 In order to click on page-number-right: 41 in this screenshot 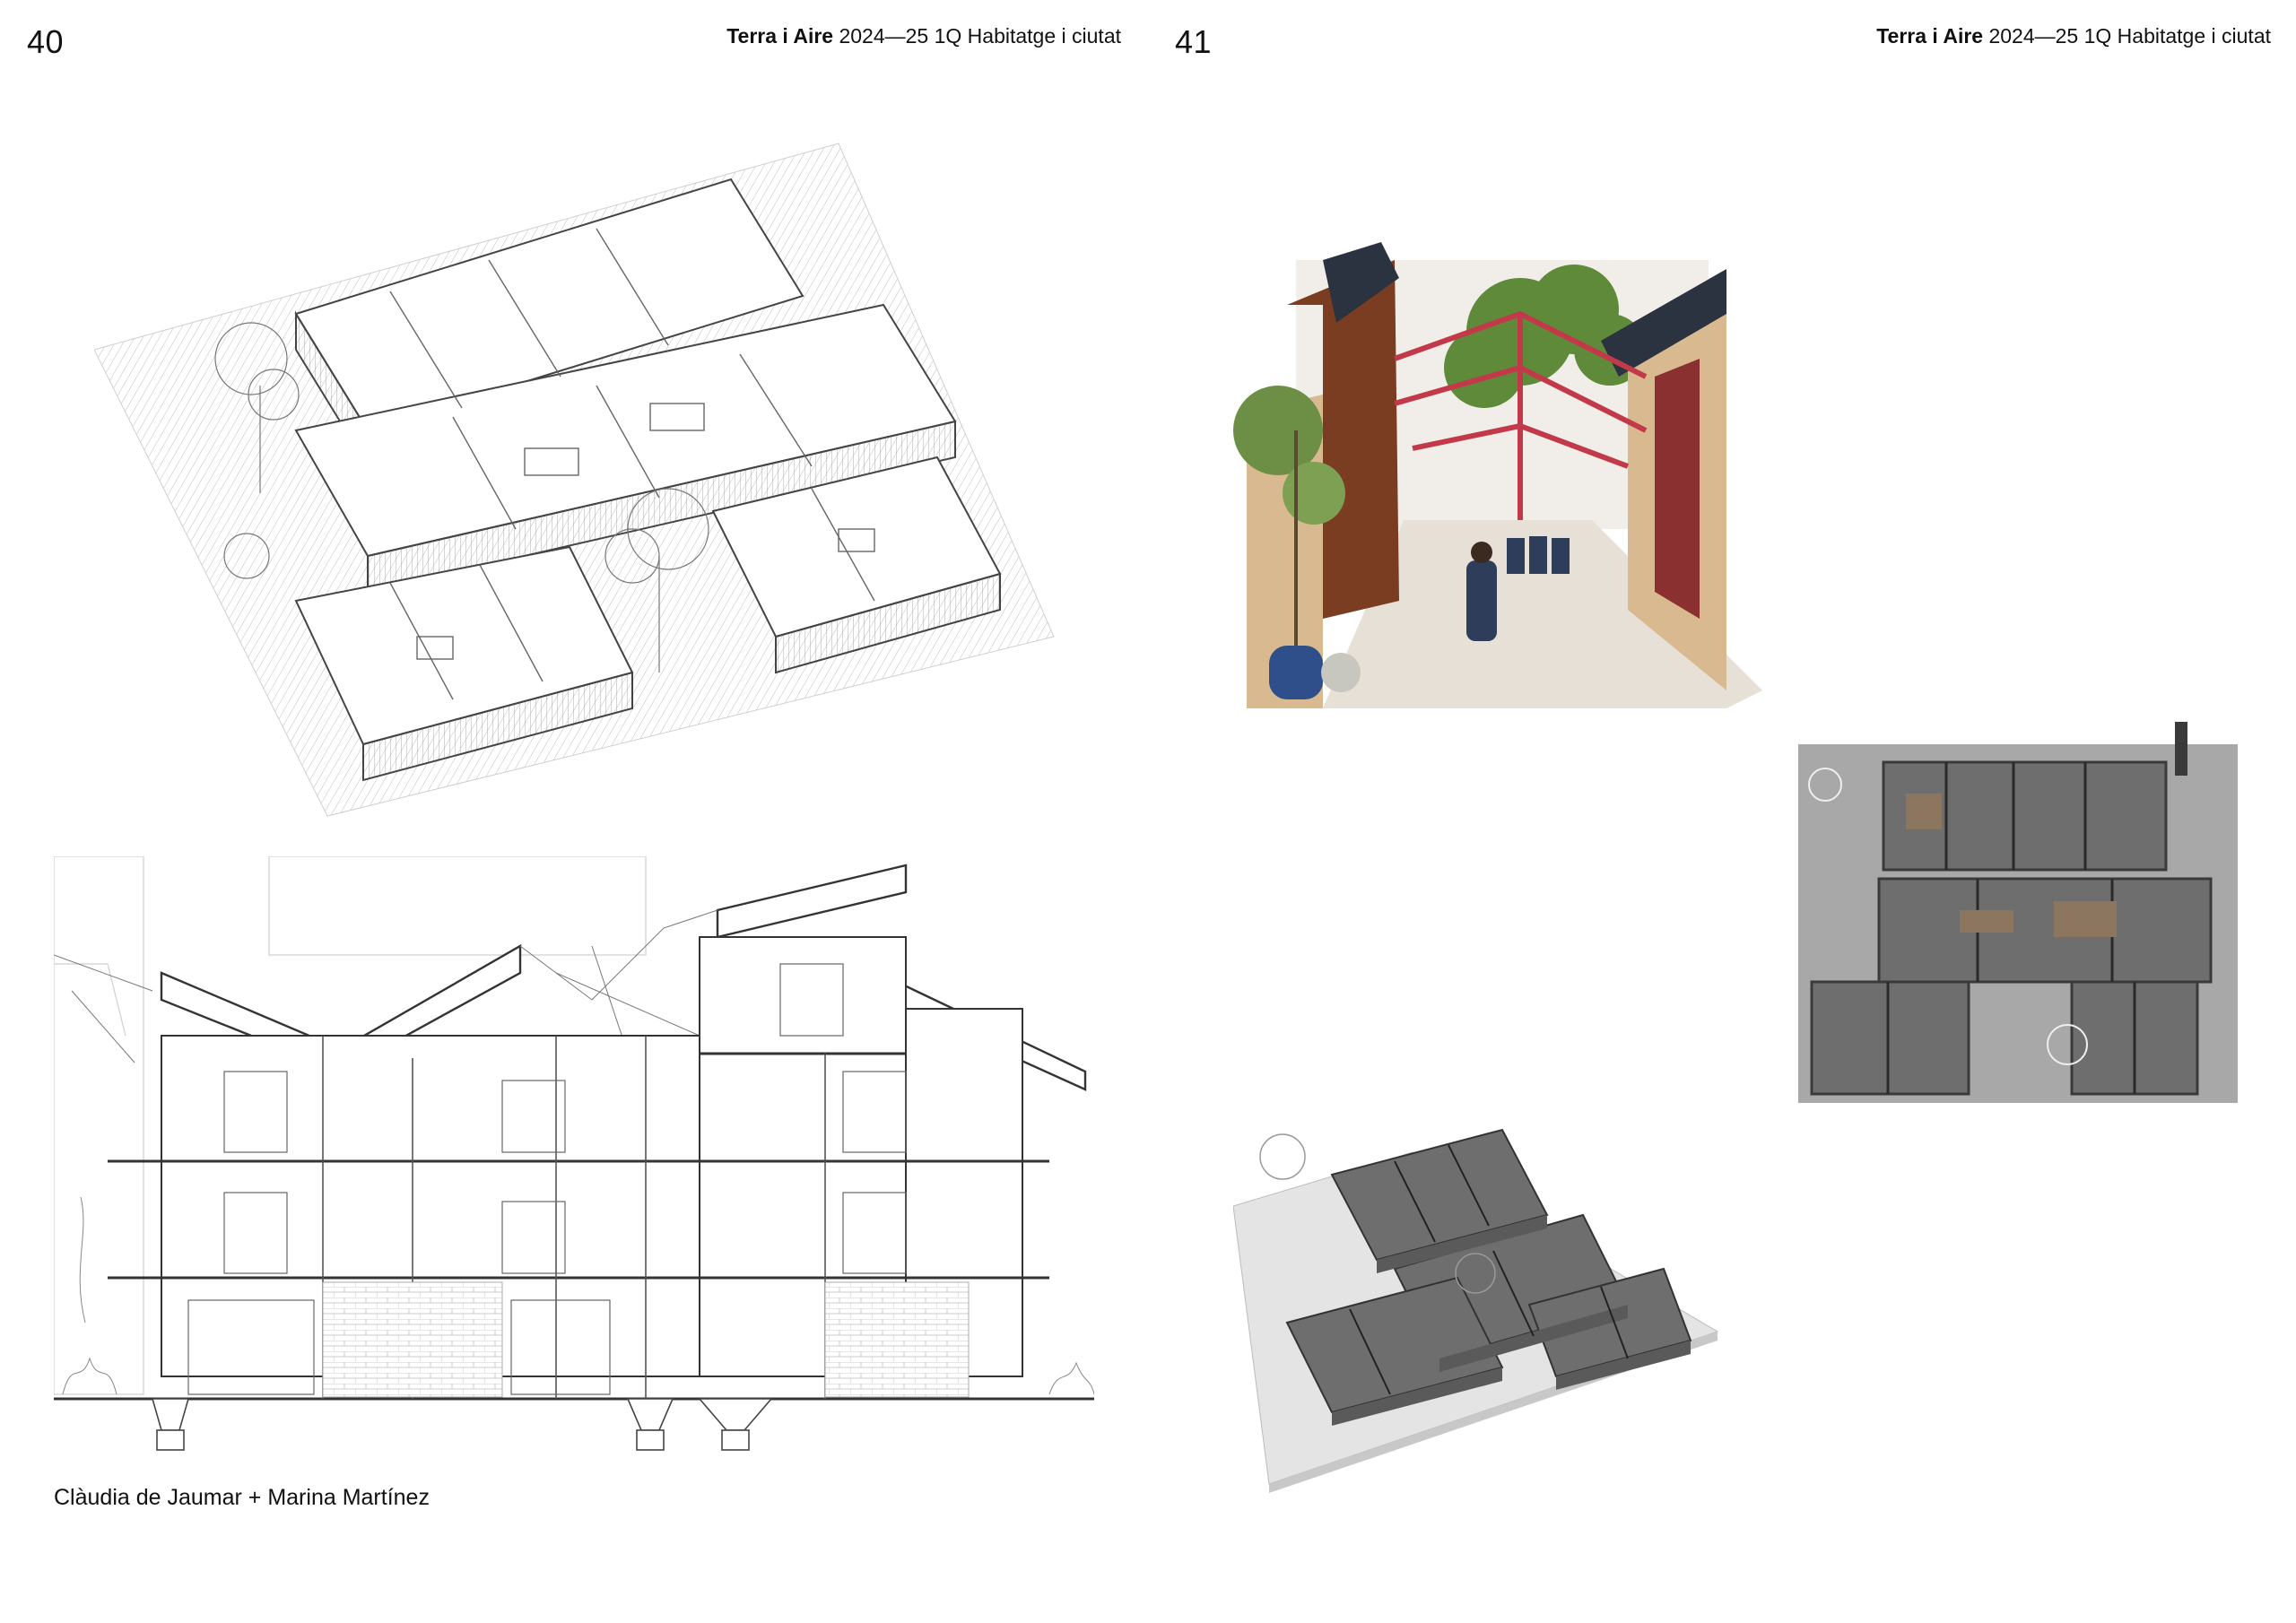, I will do `click(1194, 41)`.